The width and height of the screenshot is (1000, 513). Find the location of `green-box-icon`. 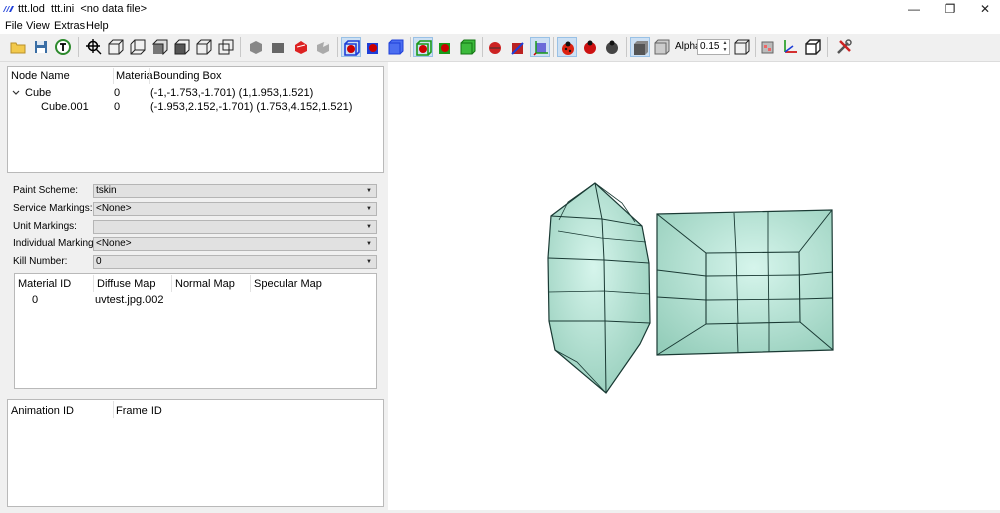

green-box-icon is located at coordinates (468, 47).